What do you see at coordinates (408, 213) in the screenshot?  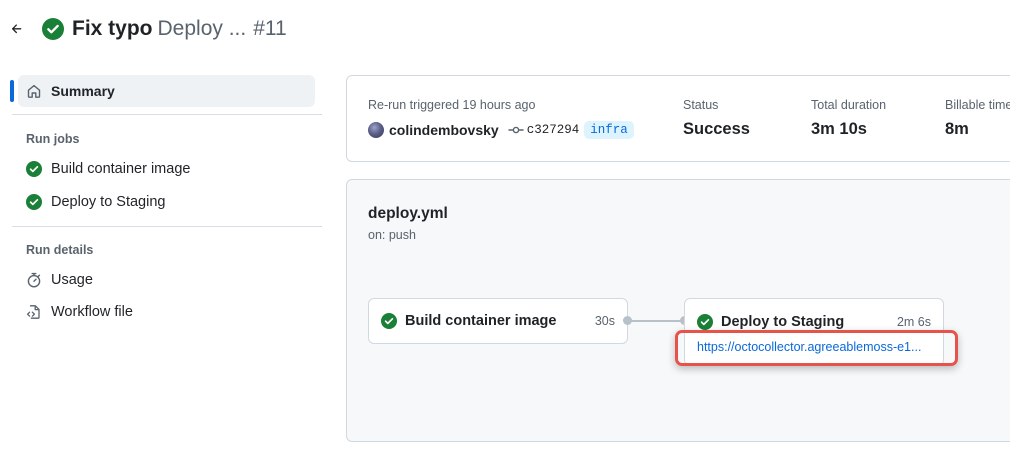 I see `workflow-file-name: deploy.yml` at bounding box center [408, 213].